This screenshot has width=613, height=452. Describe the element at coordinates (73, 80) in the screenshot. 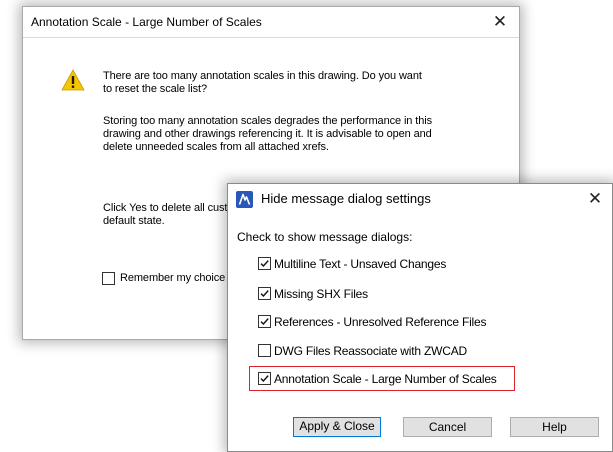

I see `warning-triangle-icon` at that location.